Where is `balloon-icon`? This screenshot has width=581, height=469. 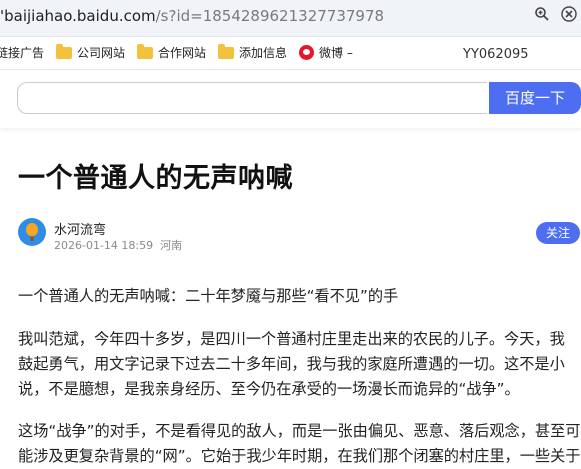 balloon-icon is located at coordinates (32, 229).